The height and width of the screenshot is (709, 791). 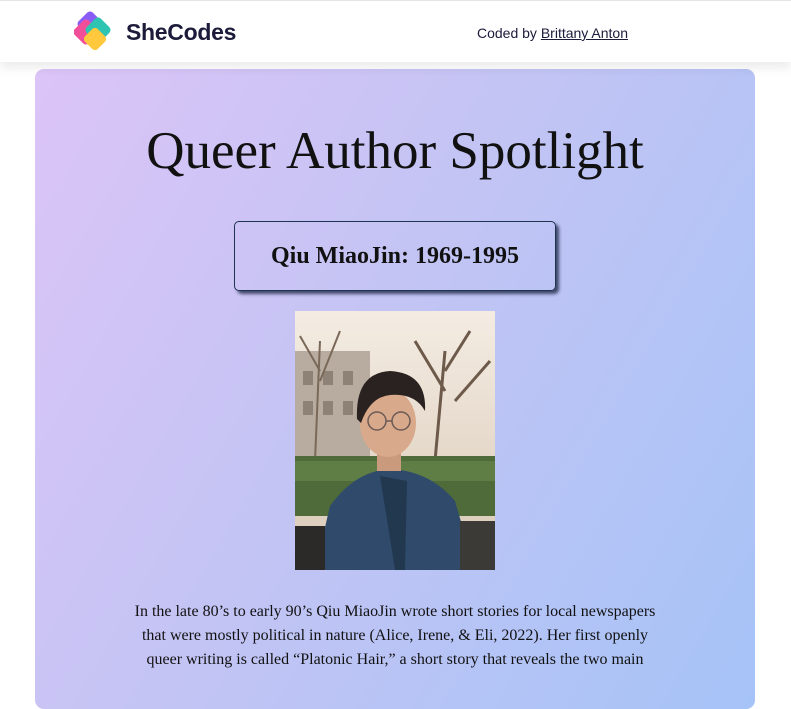 I want to click on author-photo, so click(x=395, y=440).